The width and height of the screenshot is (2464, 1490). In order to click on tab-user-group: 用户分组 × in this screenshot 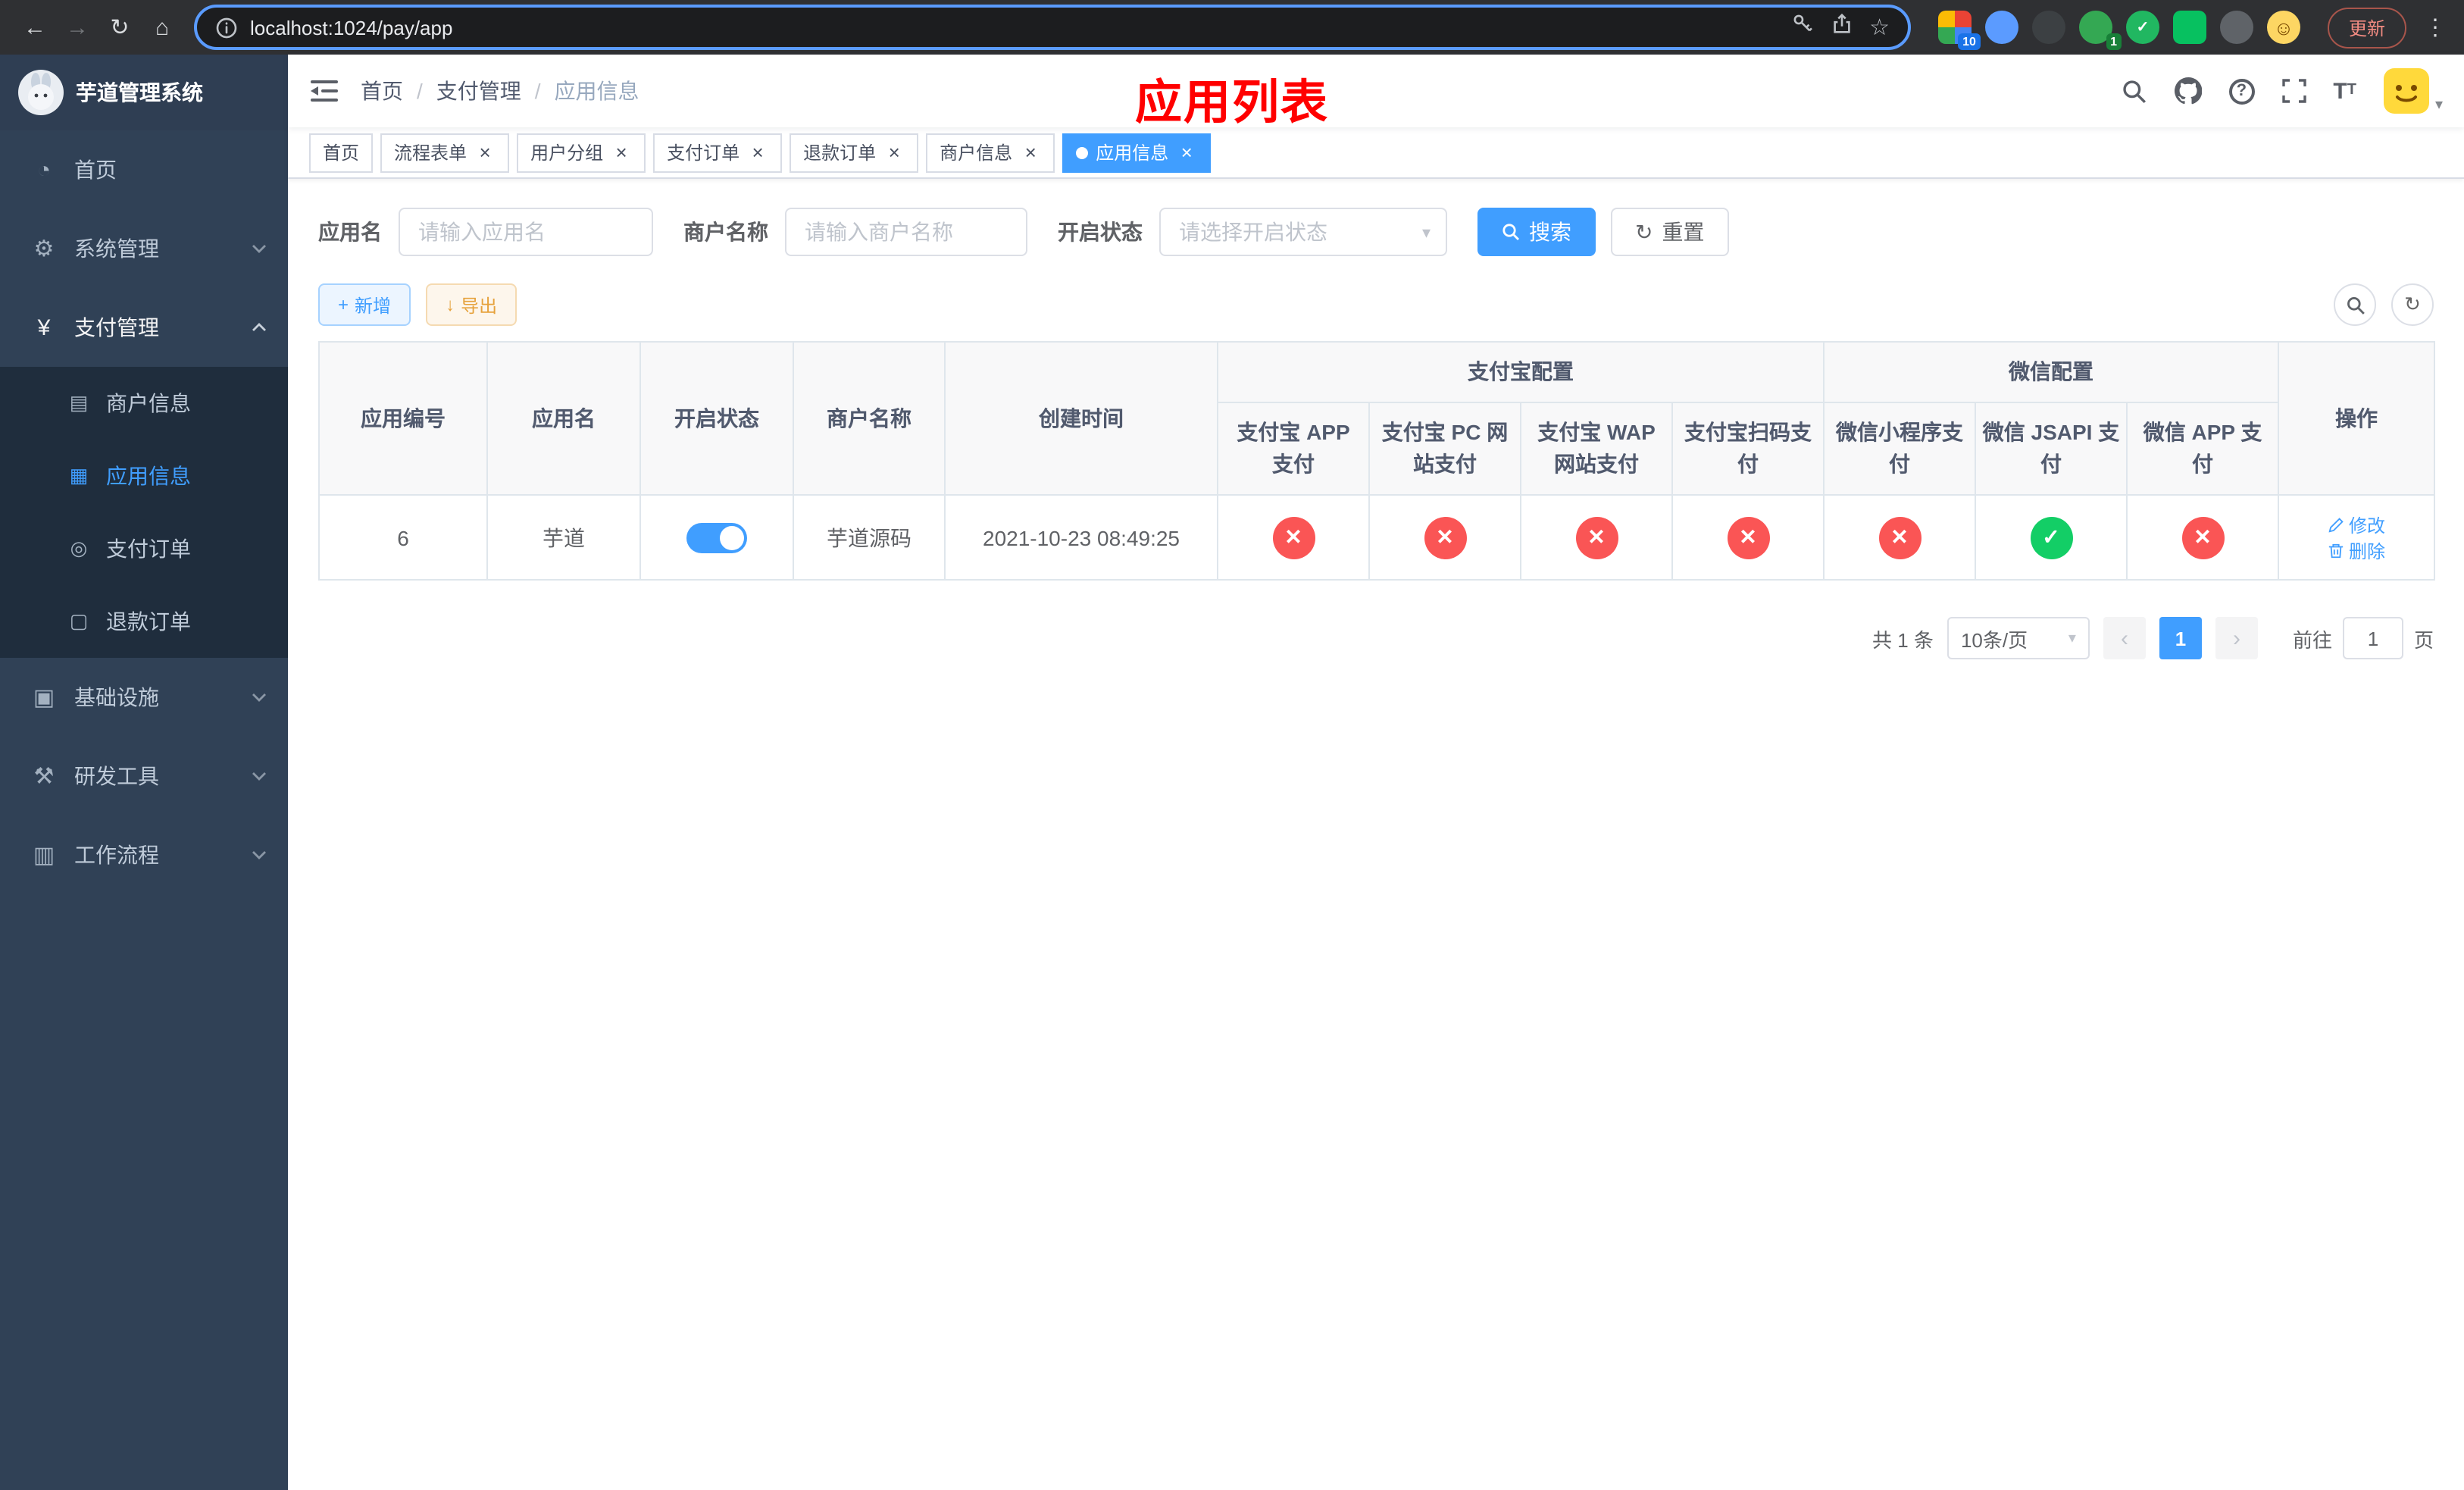, I will do `click(581, 152)`.